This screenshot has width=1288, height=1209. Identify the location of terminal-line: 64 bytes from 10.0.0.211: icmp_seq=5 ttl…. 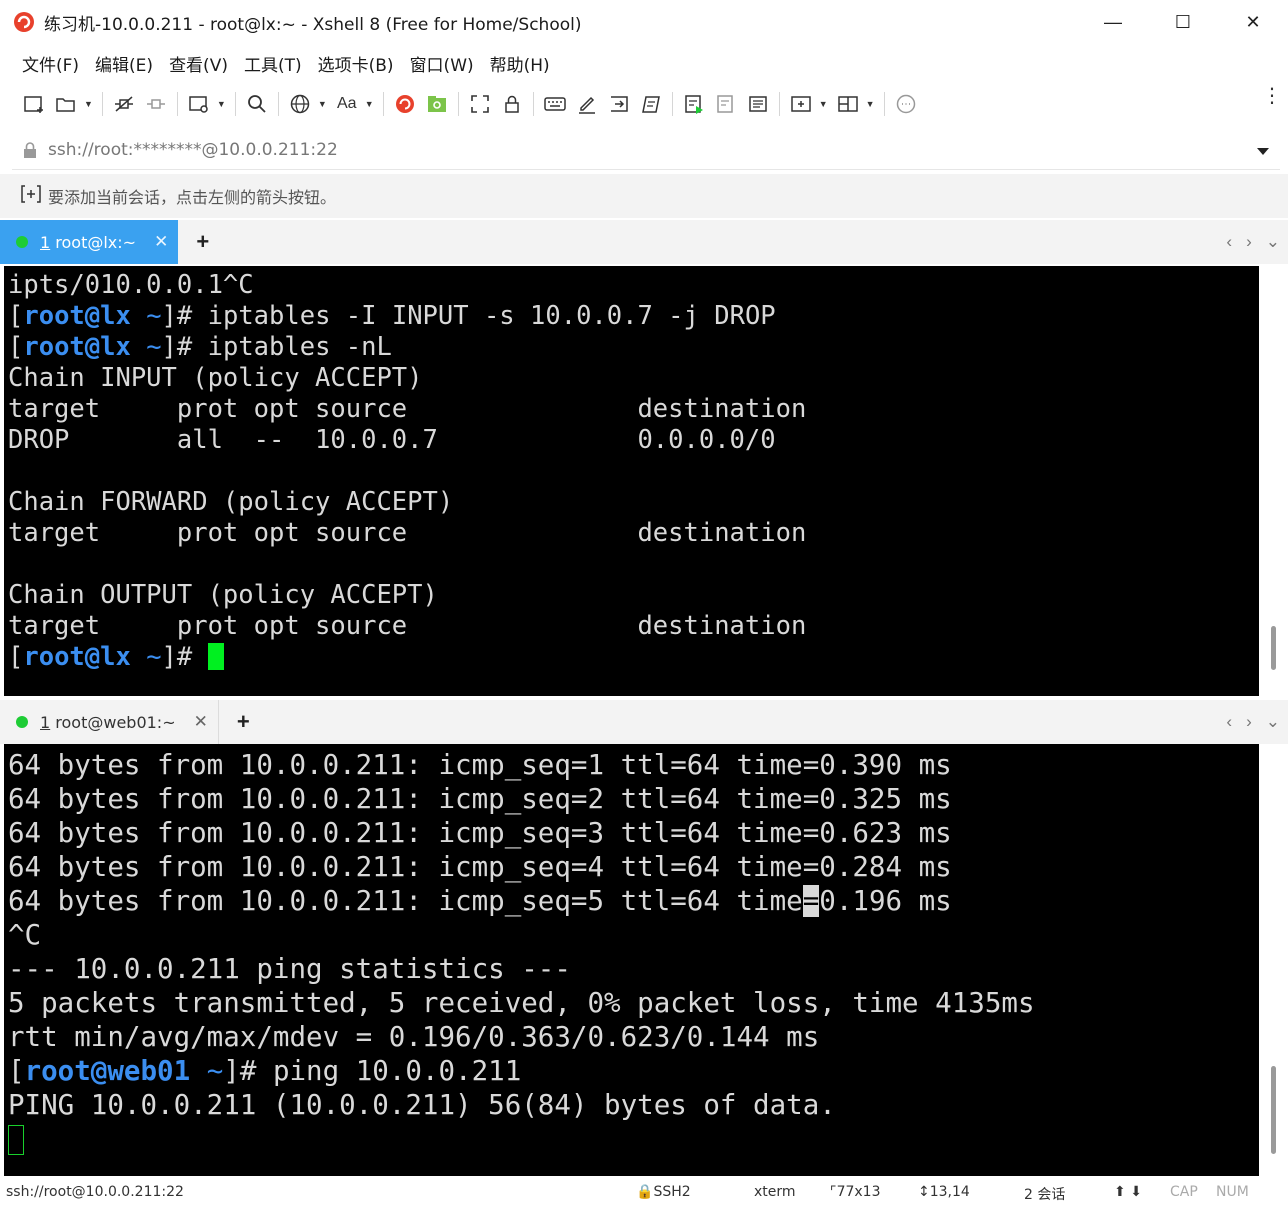
(480, 901).